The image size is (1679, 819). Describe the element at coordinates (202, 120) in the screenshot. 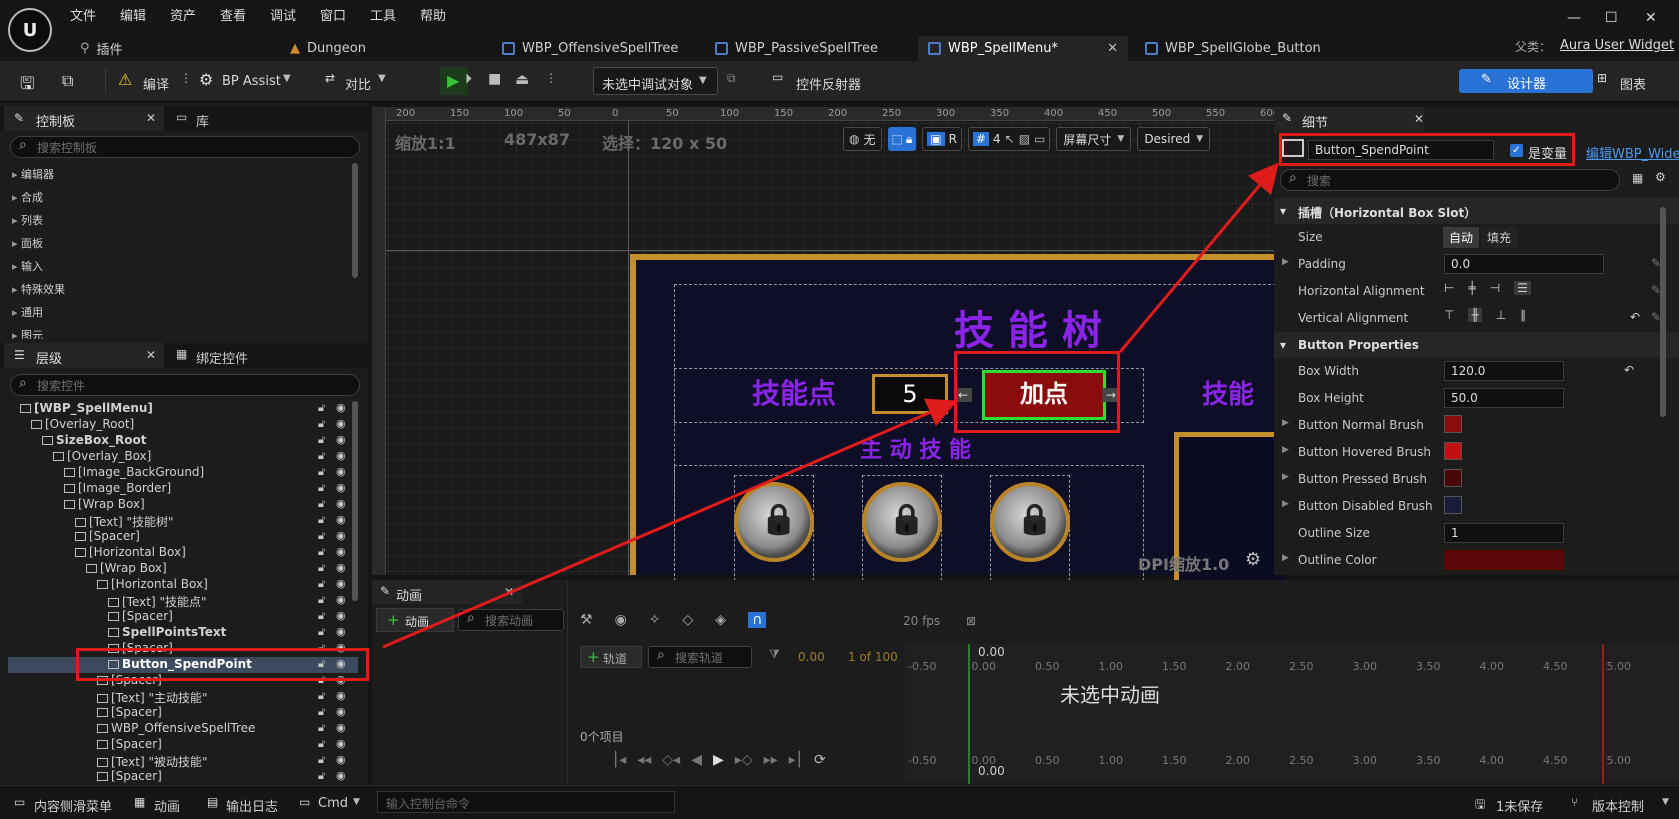

I see `tab-library: 库` at that location.